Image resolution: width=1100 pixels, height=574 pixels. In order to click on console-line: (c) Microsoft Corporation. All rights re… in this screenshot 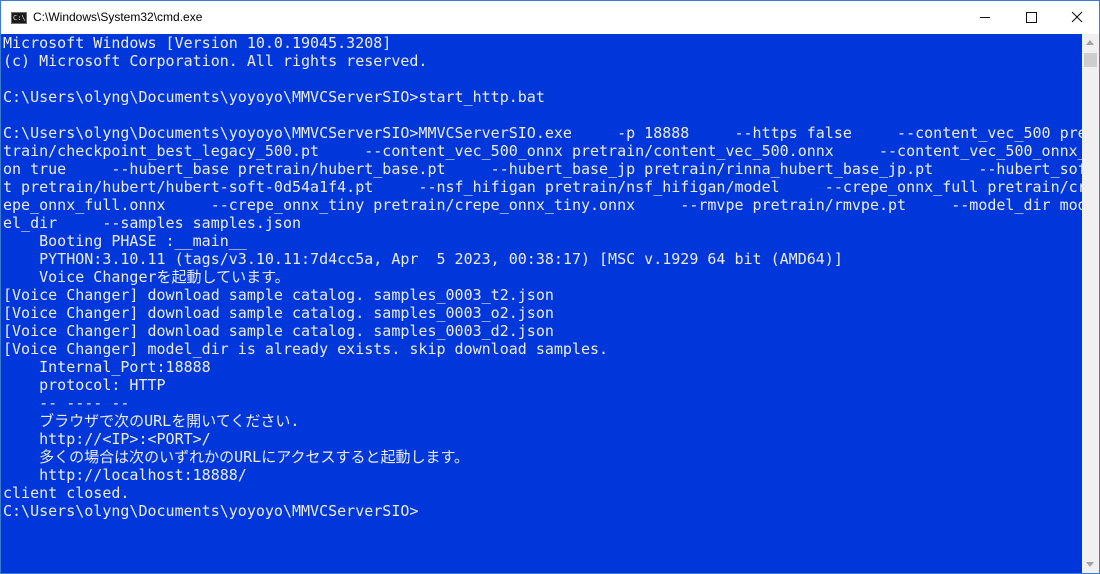, I will do `click(215, 61)`.